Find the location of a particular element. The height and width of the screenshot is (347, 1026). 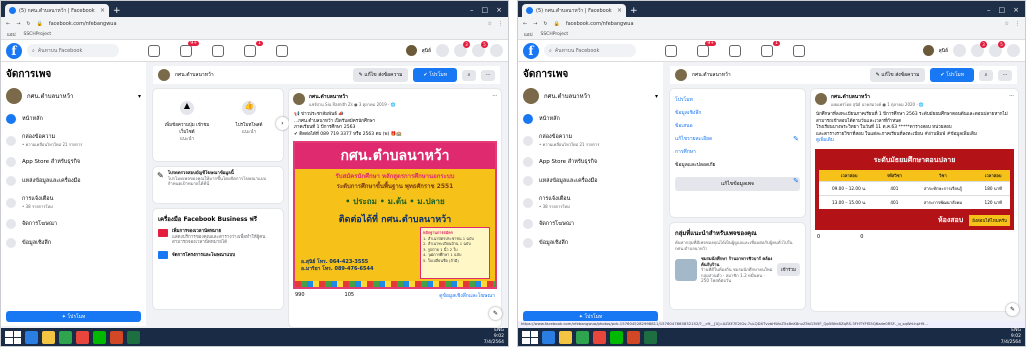

file-explorer-icon is located at coordinates (565, 337).